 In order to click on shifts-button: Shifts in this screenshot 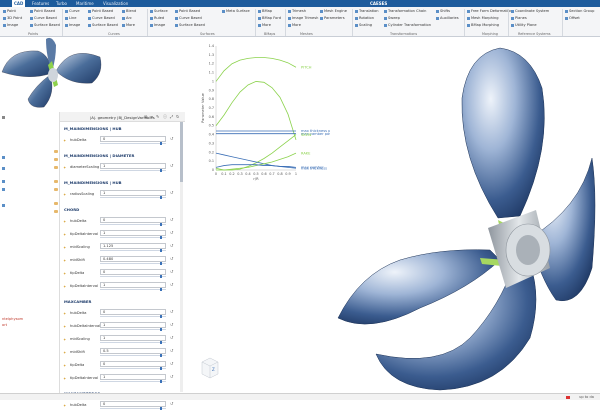, I will do `click(443, 11)`.